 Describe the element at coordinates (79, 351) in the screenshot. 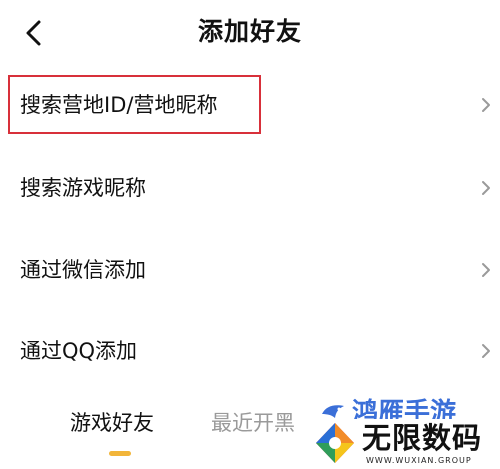

I see `menu-item-label: 通过QQ添加` at that location.